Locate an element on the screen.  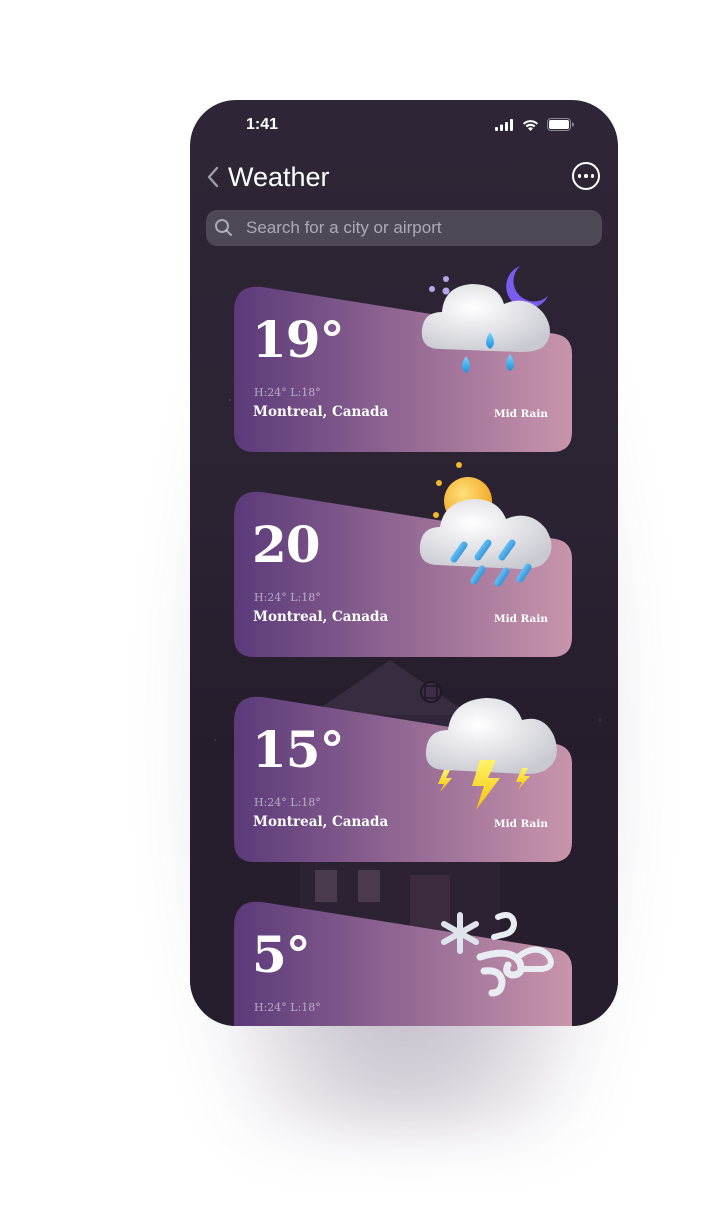
snow-wind-icon is located at coordinates (497, 954).